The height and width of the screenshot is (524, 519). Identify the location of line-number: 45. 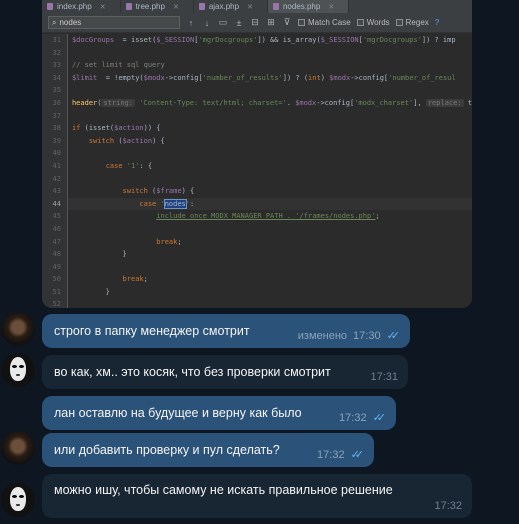
(56, 216).